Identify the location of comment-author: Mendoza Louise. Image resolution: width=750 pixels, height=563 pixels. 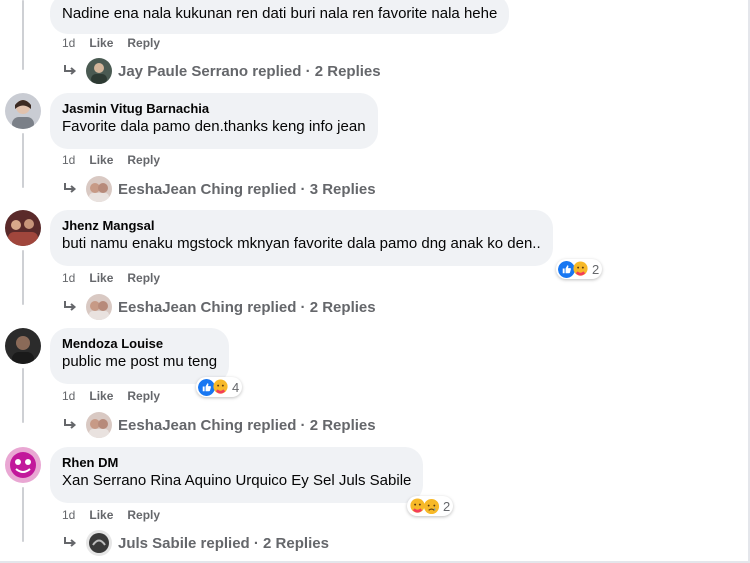
(139, 344).